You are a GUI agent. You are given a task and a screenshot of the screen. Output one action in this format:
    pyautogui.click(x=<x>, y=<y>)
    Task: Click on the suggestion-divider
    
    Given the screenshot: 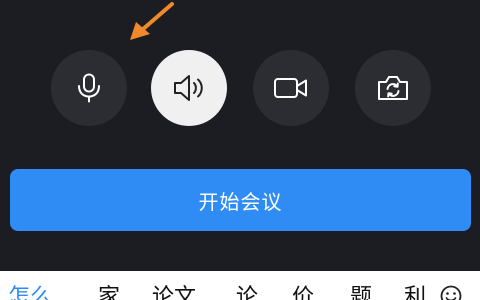 What is the action you would take?
    pyautogui.click(x=416, y=293)
    